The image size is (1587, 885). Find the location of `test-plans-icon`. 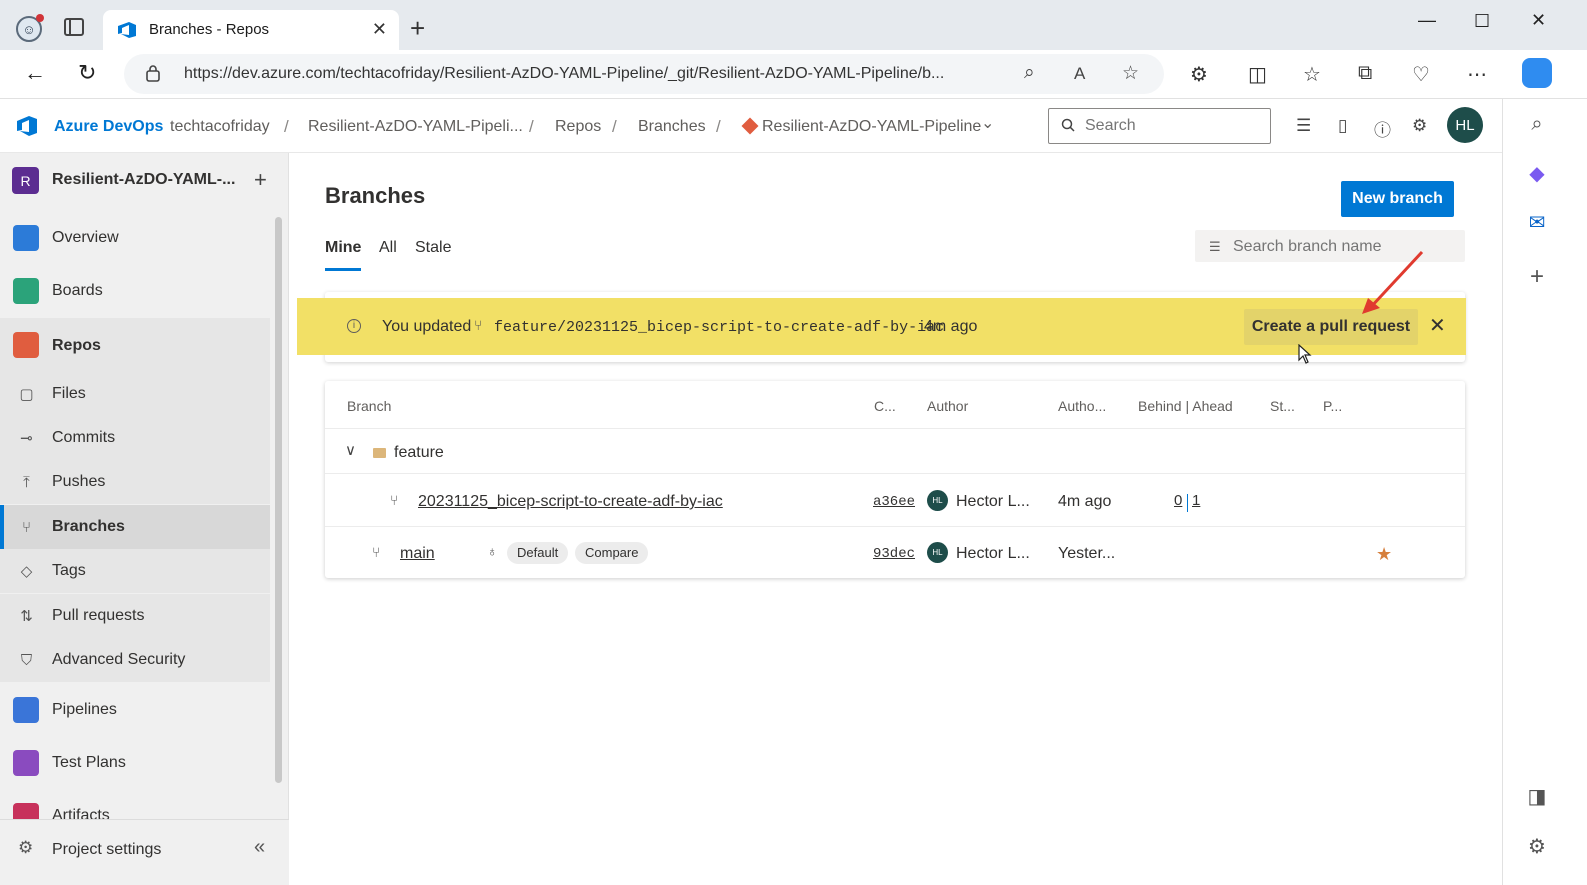

test-plans-icon is located at coordinates (26, 763).